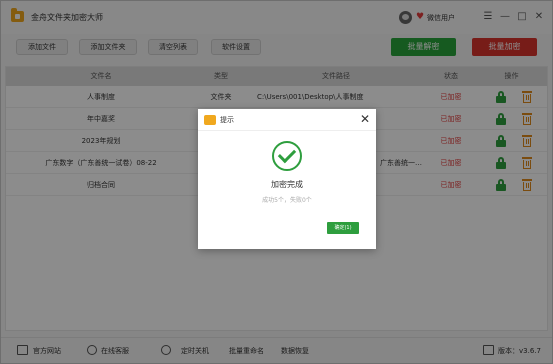  What do you see at coordinates (210, 120) in the screenshot?
I see `folder-logo-icon` at bounding box center [210, 120].